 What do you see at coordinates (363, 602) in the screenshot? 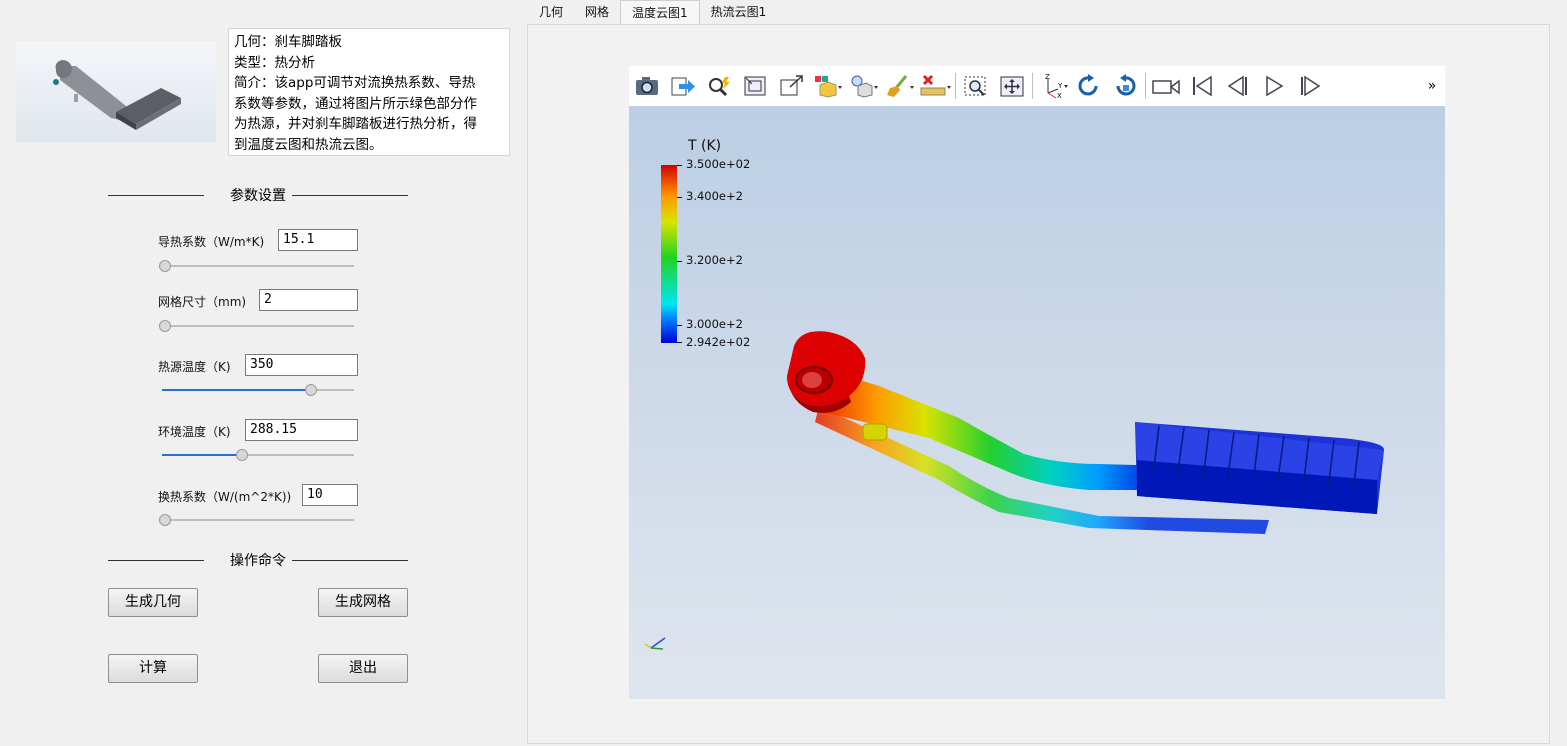
I see `generate-mesh-button: 生成网格` at bounding box center [363, 602].